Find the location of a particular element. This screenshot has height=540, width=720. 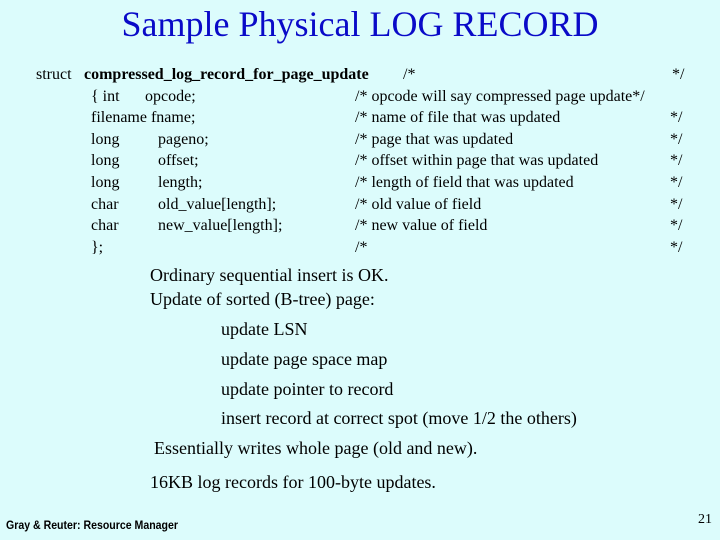

field-type: filename fname; is located at coordinates (143, 118).